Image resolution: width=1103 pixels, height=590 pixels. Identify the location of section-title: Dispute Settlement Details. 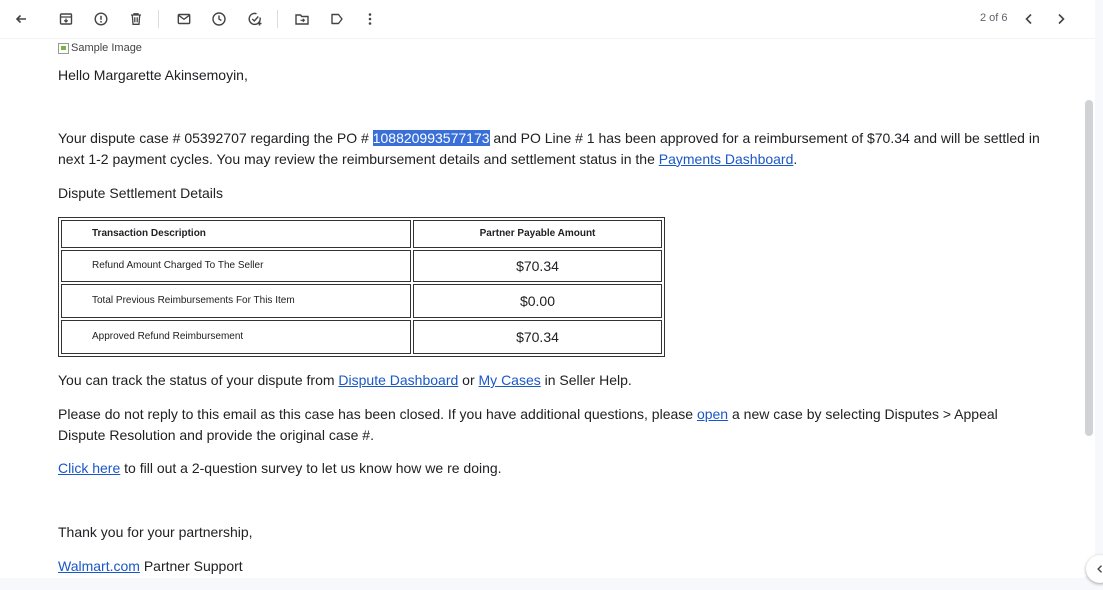
(140, 193).